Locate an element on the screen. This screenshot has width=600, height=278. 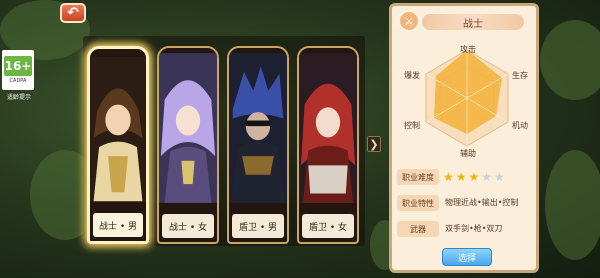
character-card-label: 战士 • 男 is located at coordinates (118, 225).